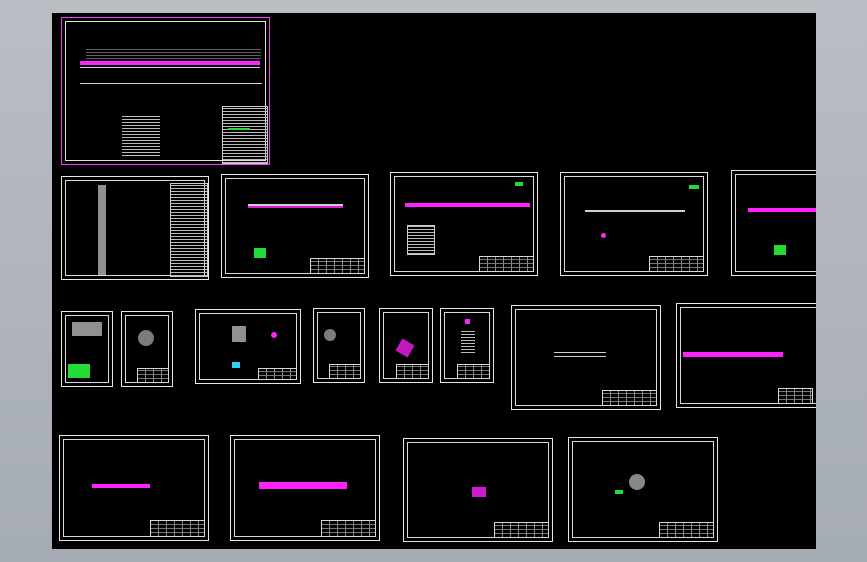 The height and width of the screenshot is (562, 867). Describe the element at coordinates (135, 228) in the screenshot. I see `drawing-sheet-parts-list` at that location.